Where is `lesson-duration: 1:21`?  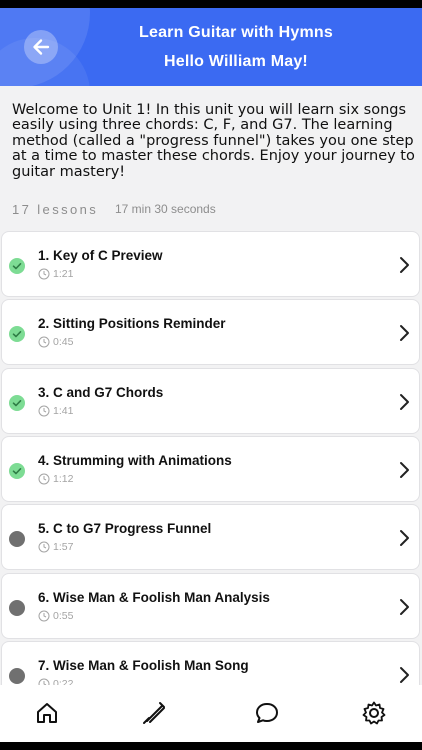
lesson-duration: 1:21 is located at coordinates (55, 274).